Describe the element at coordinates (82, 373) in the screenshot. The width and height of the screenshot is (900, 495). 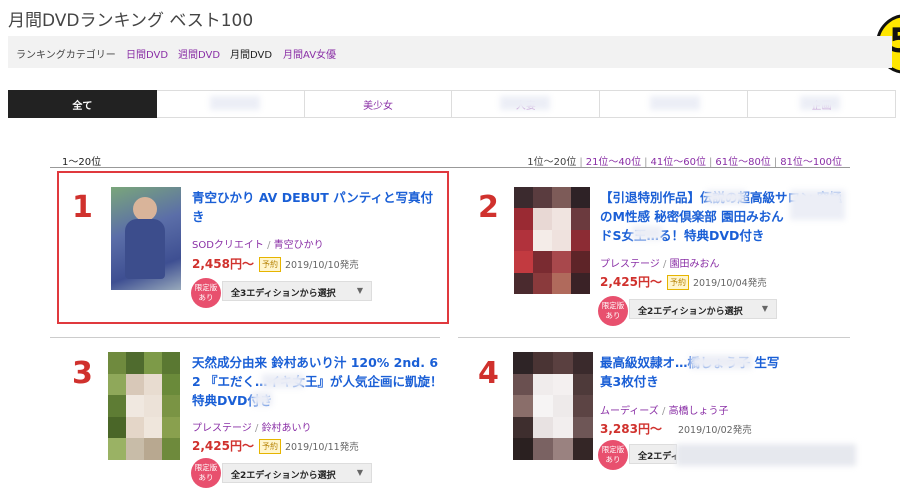
I see `rank-number: 3` at that location.